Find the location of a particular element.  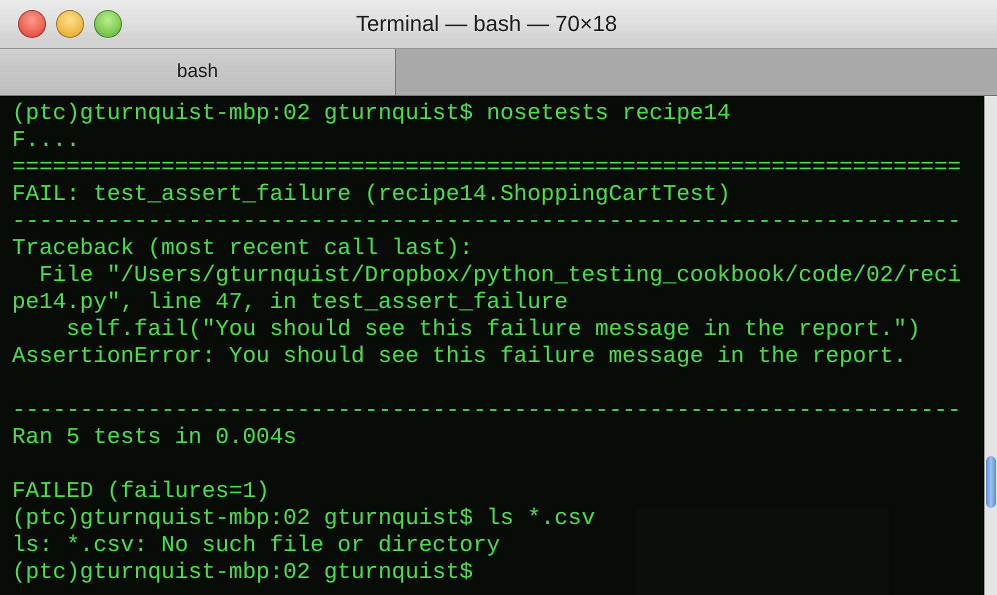

terminal-line: ====================================================================== is located at coordinates (487, 167).